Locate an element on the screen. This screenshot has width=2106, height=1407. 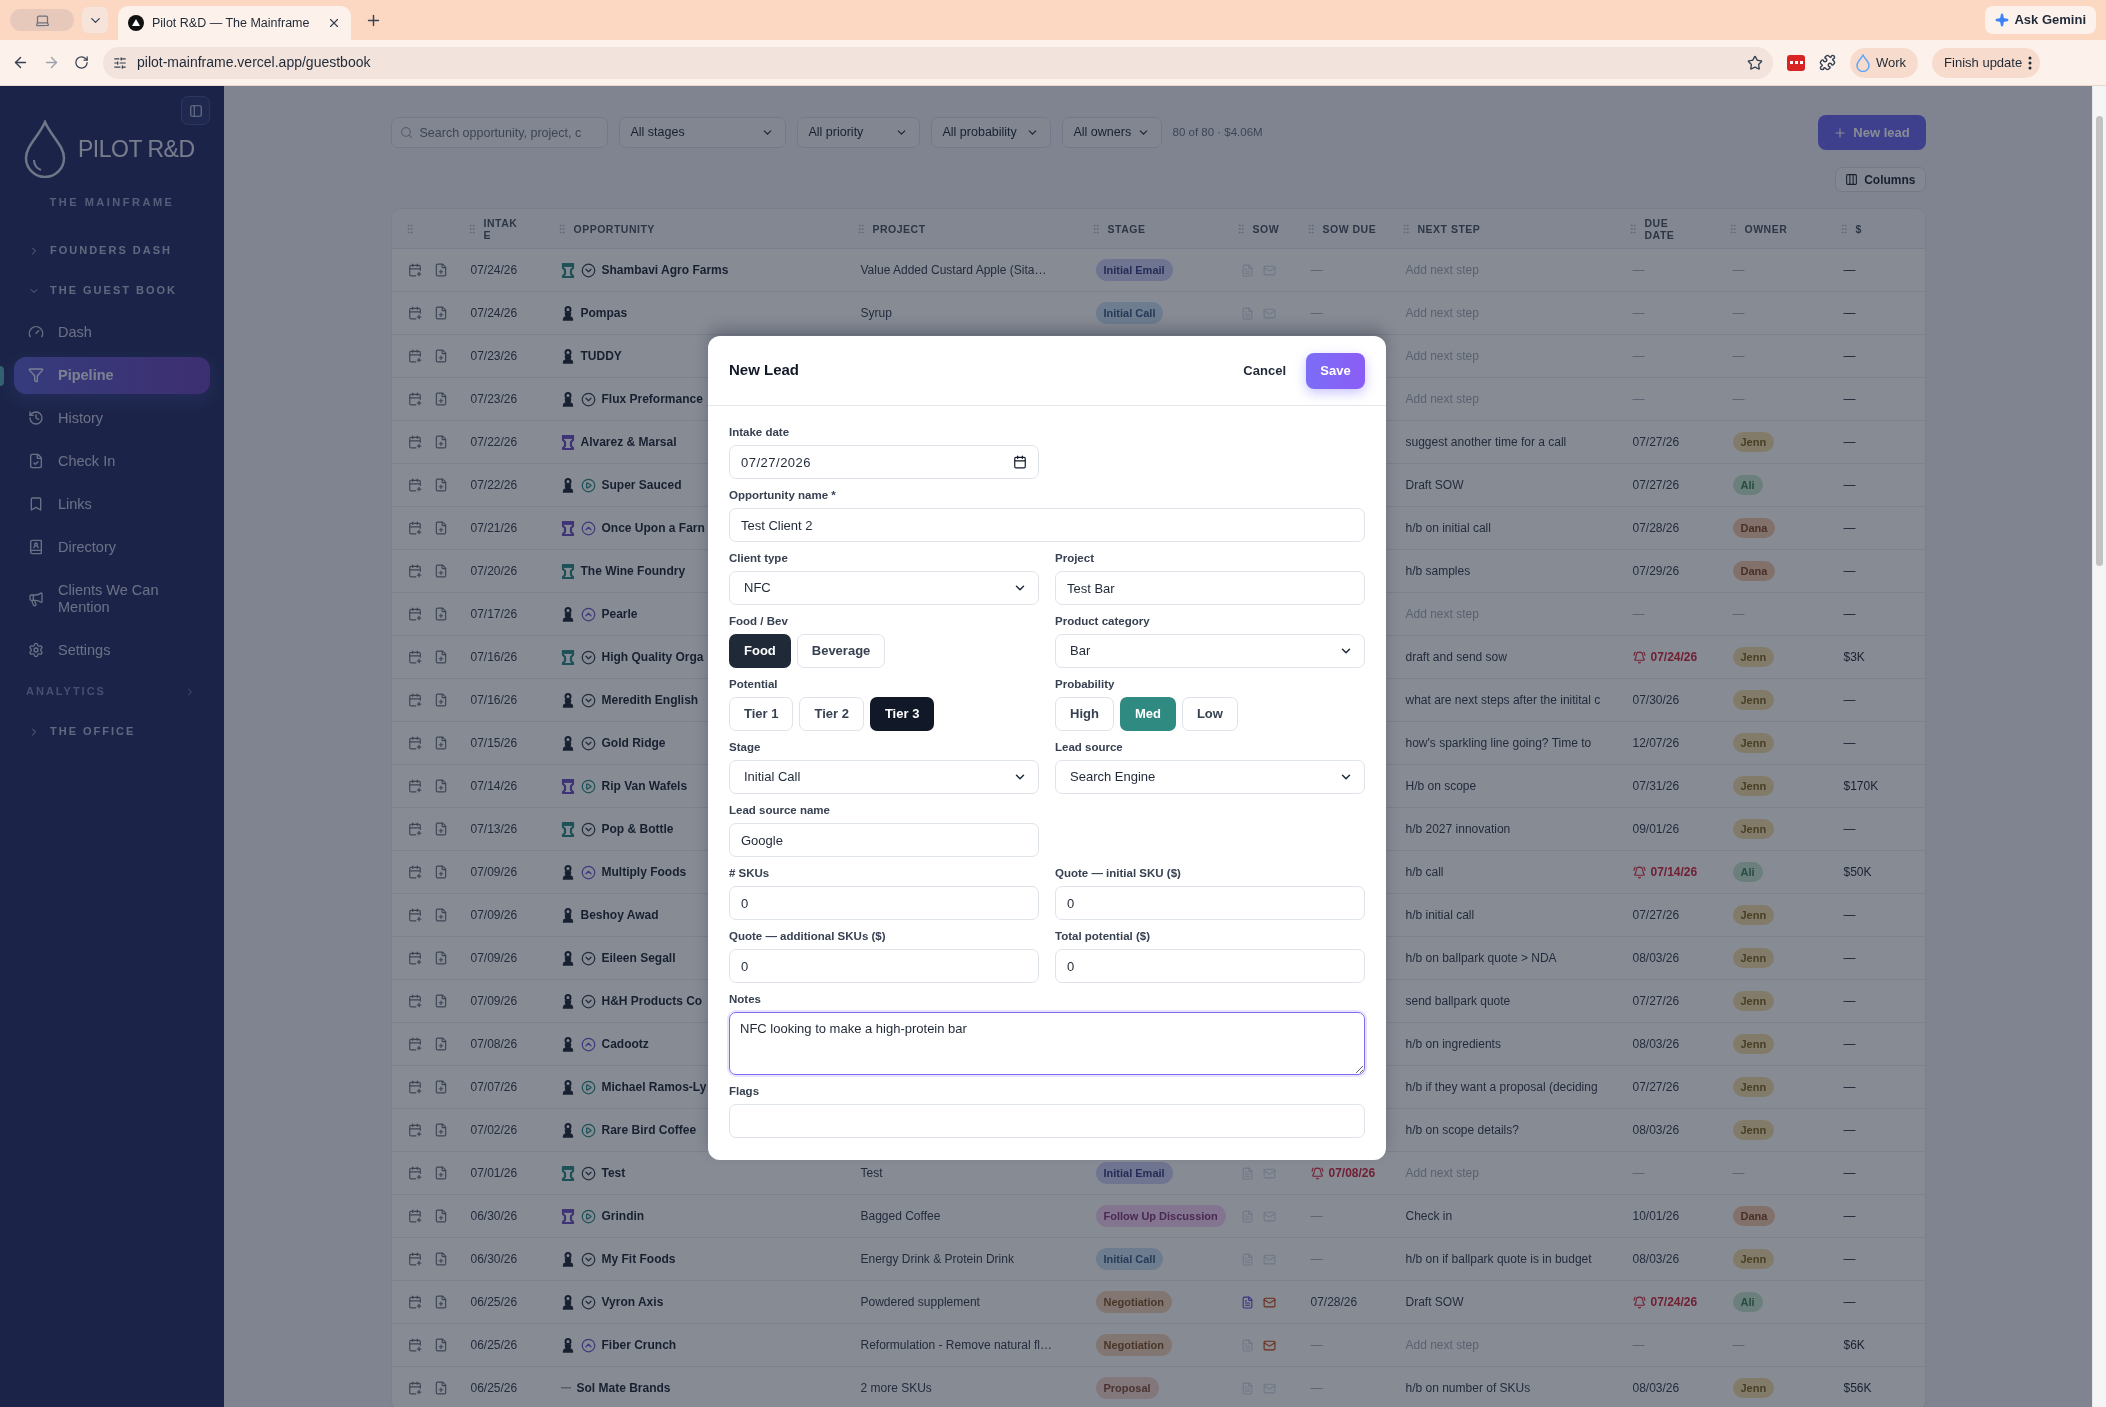
option-button: Beverage is located at coordinates (841, 651).